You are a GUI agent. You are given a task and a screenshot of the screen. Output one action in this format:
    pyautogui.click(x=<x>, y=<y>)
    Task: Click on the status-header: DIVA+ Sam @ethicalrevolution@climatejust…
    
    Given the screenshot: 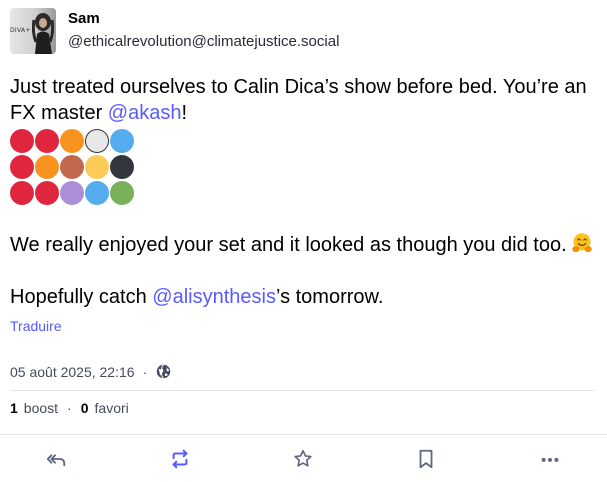 What is the action you would take?
    pyautogui.click(x=174, y=32)
    